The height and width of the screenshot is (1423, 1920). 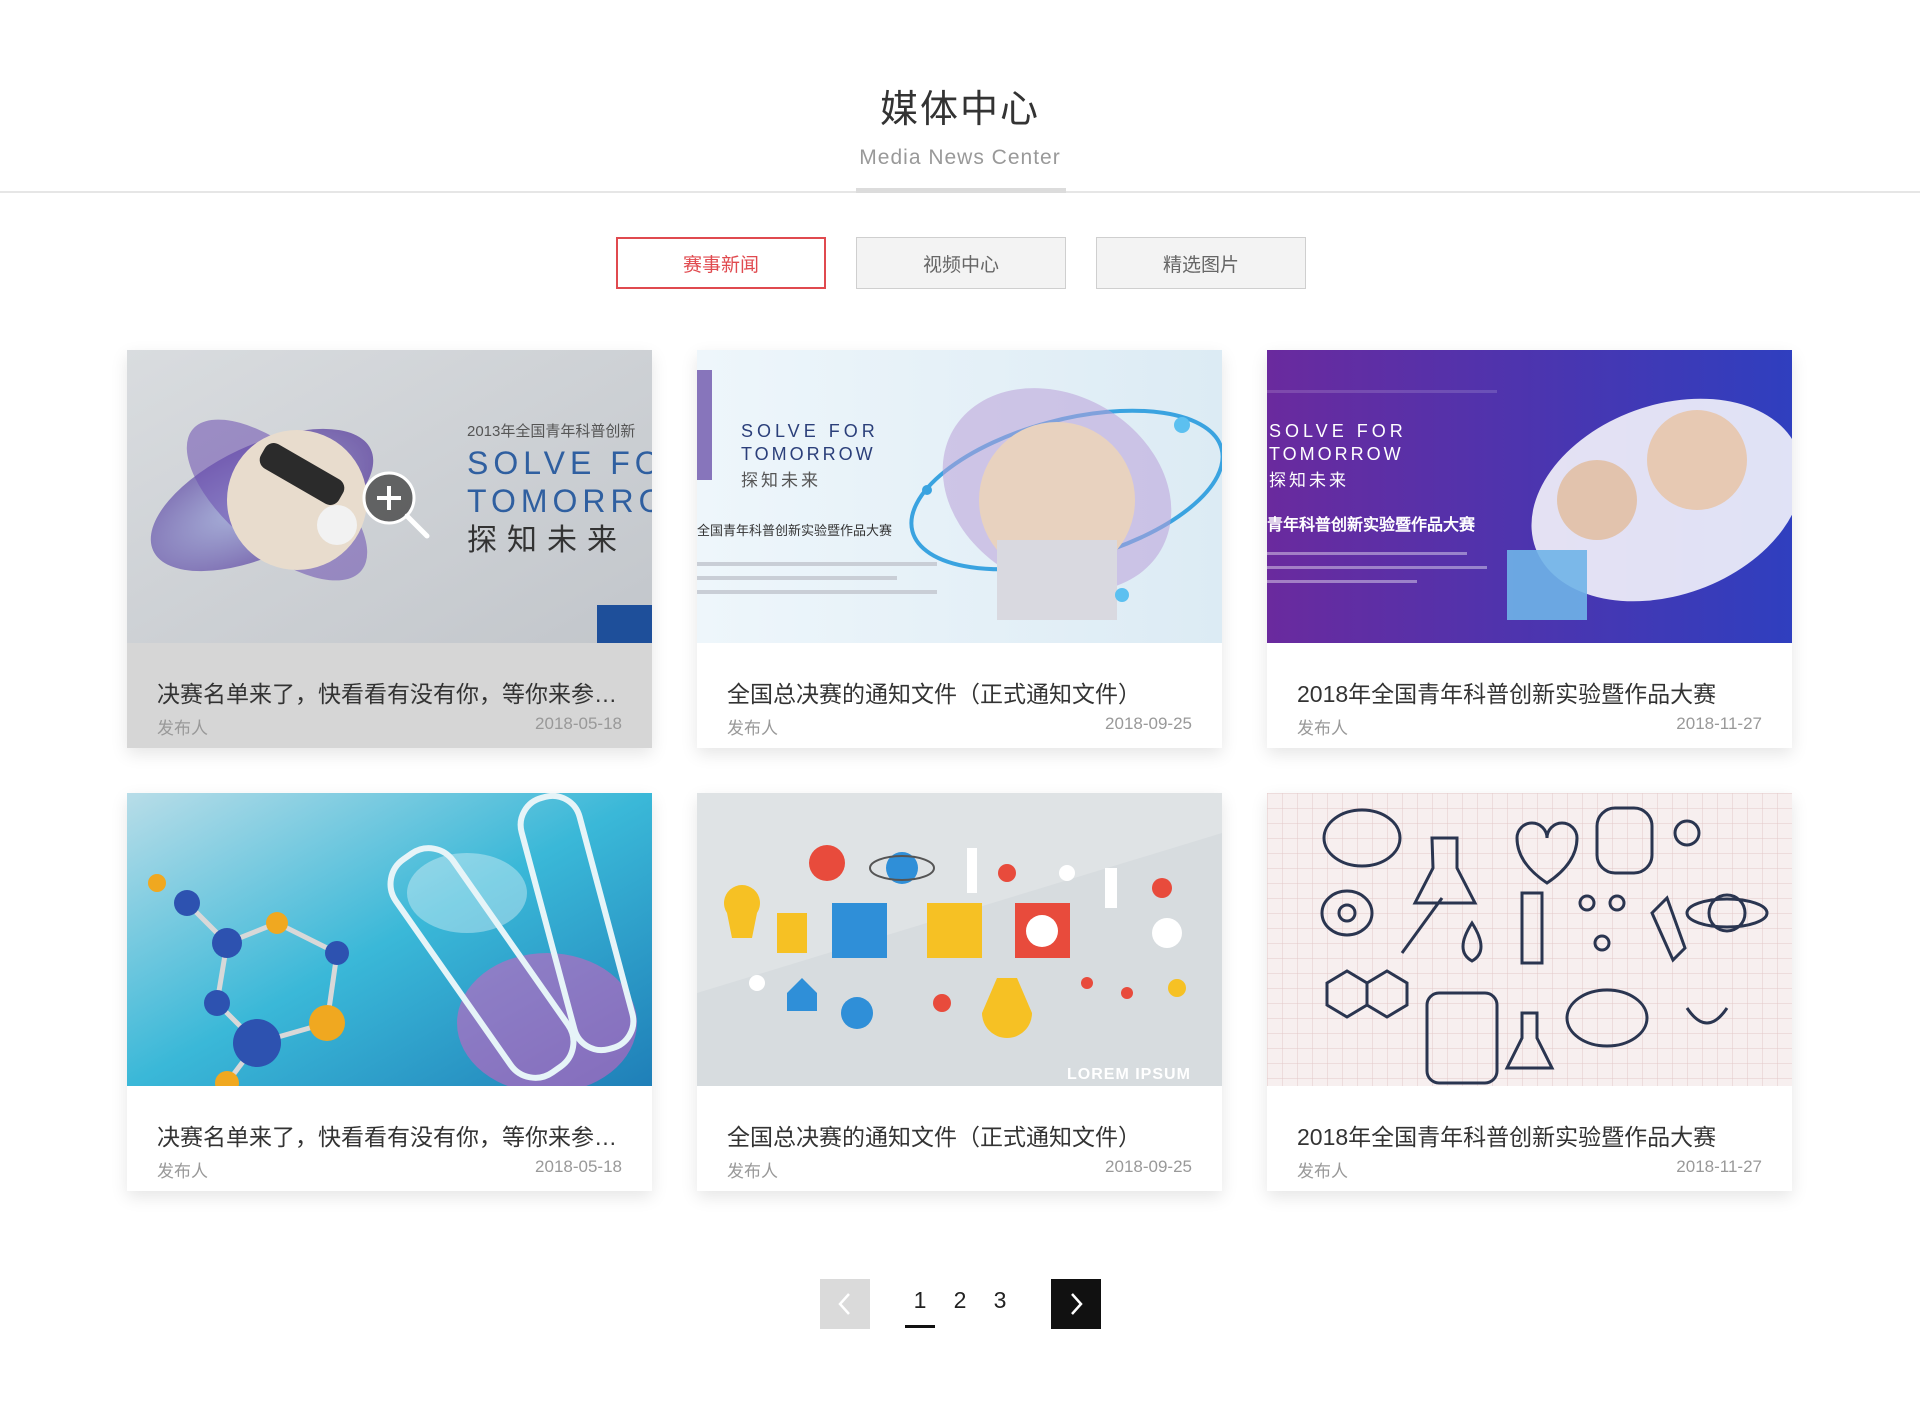 I want to click on news-card-image: 2013年全国青年科普创新 SOLVE FO TOMORRO 探知未来, so click(x=389, y=496).